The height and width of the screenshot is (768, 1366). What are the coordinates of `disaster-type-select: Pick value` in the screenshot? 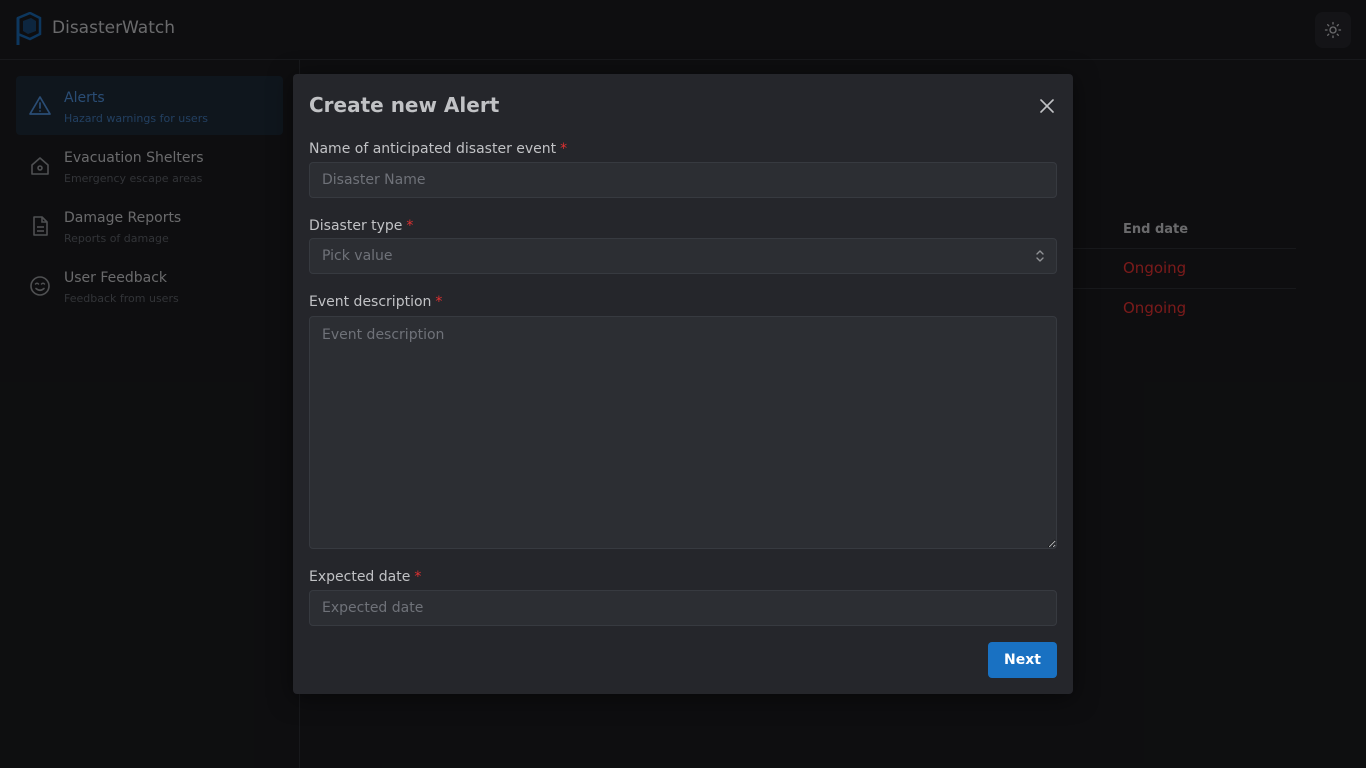 It's located at (683, 256).